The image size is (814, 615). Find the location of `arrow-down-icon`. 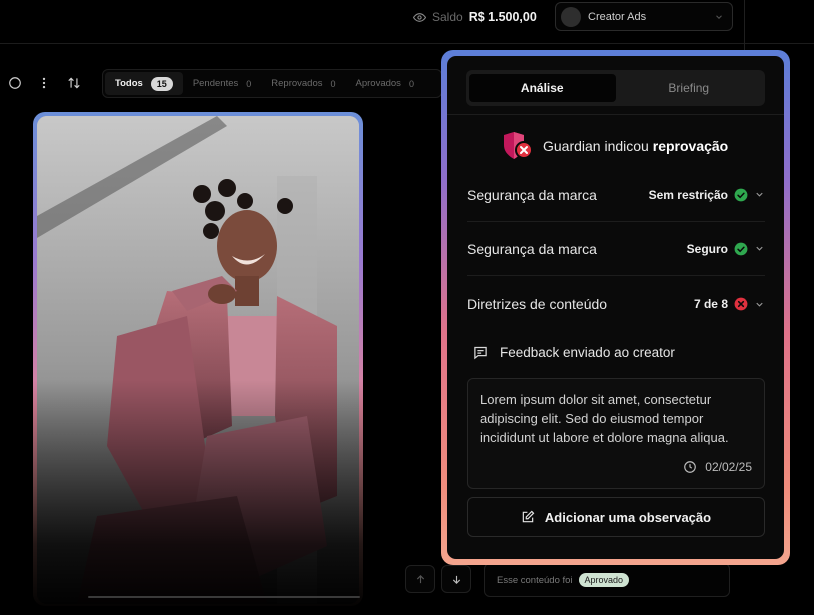

arrow-down-icon is located at coordinates (456, 579).